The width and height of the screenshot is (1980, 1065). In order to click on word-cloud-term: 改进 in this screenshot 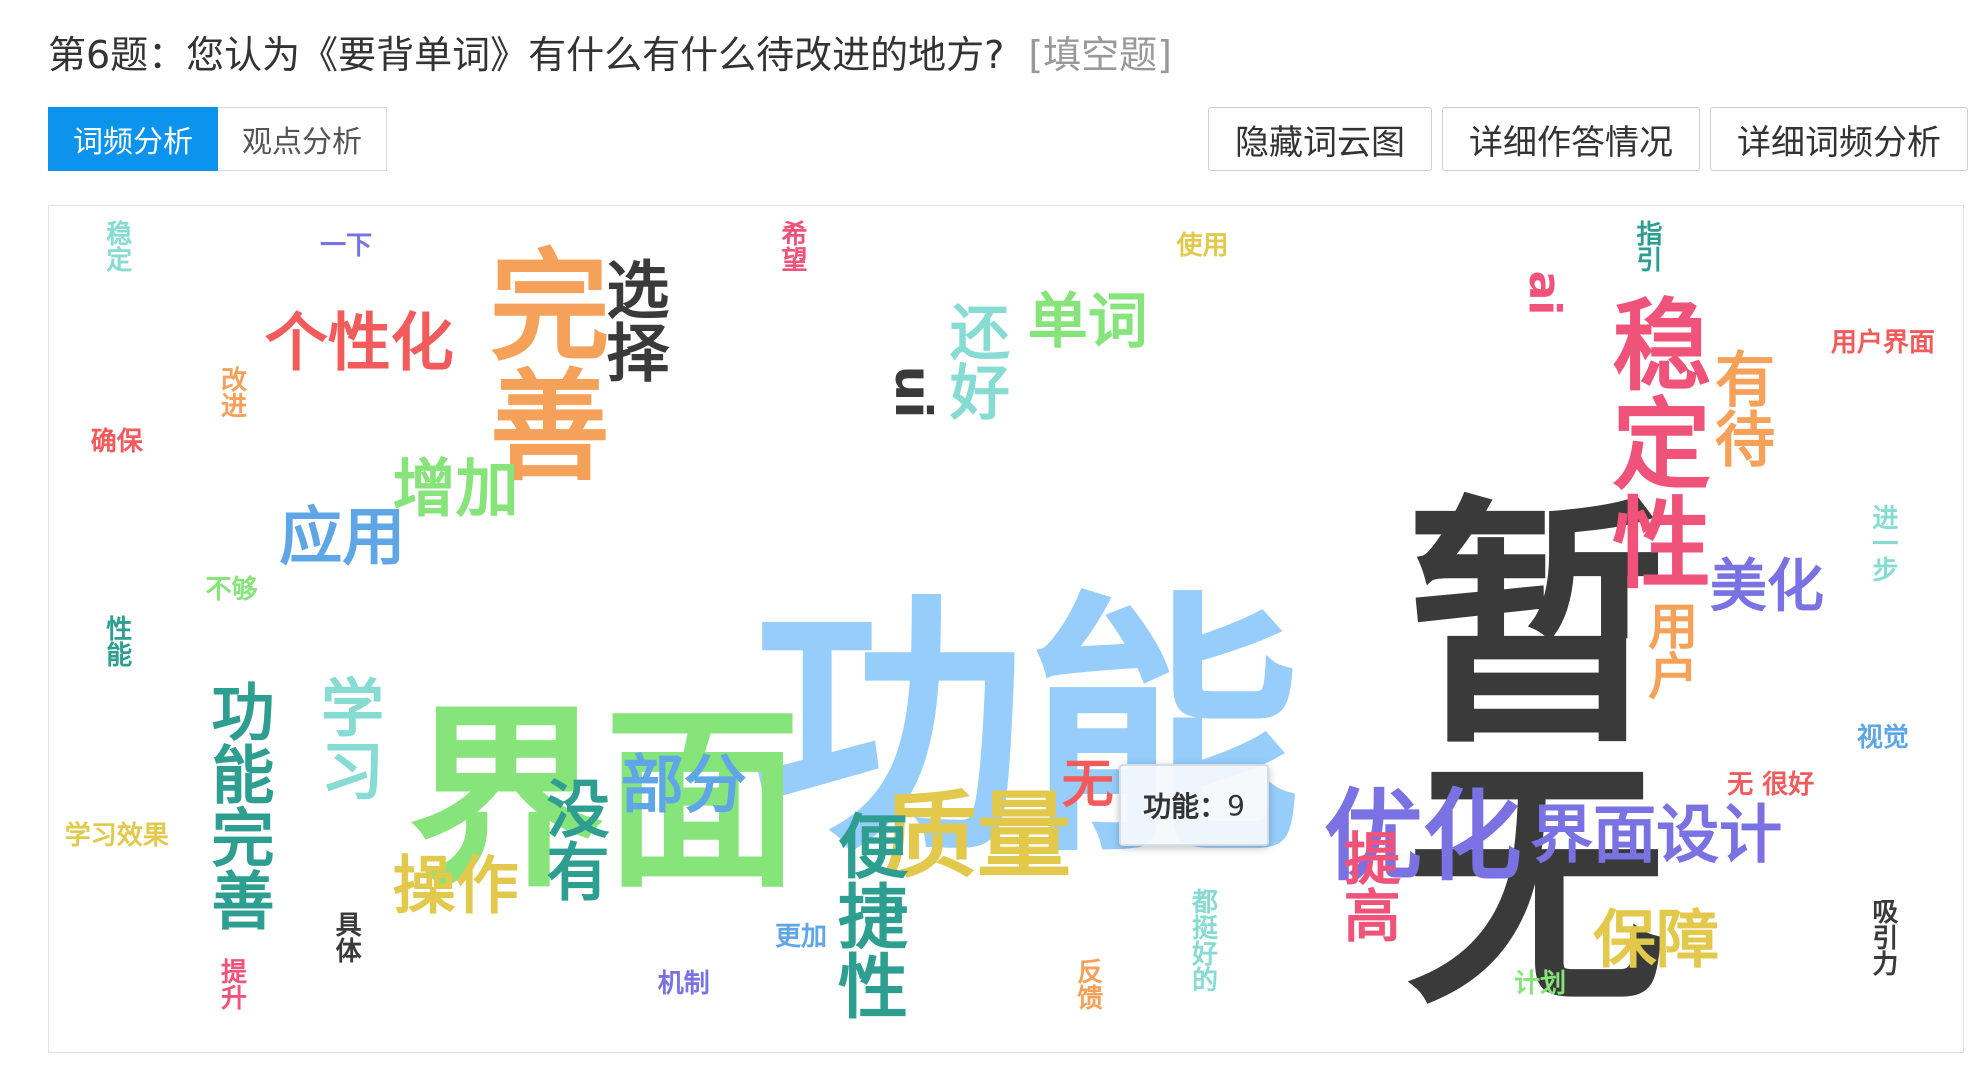, I will do `click(231, 392)`.